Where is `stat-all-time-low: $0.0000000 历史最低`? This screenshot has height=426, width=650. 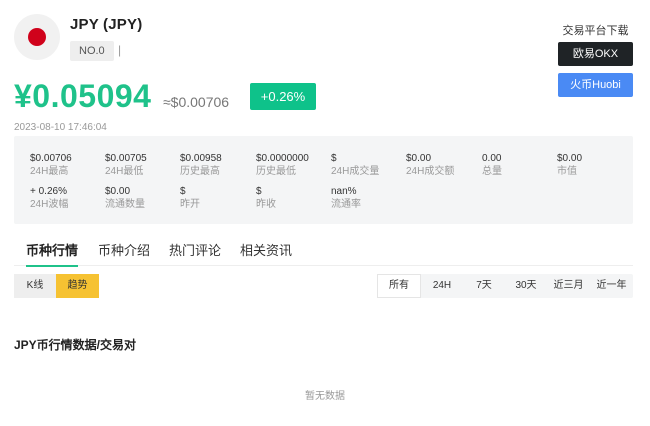
stat-all-time-low: $0.0000000 历史最低 is located at coordinates (282, 165).